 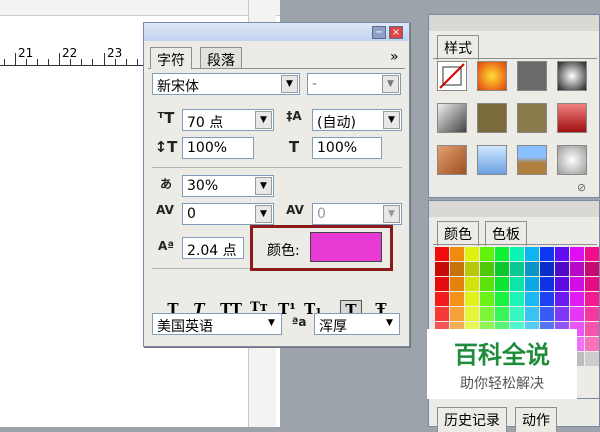 I want to click on tsume-select: 30% ▼, so click(x=228, y=186).